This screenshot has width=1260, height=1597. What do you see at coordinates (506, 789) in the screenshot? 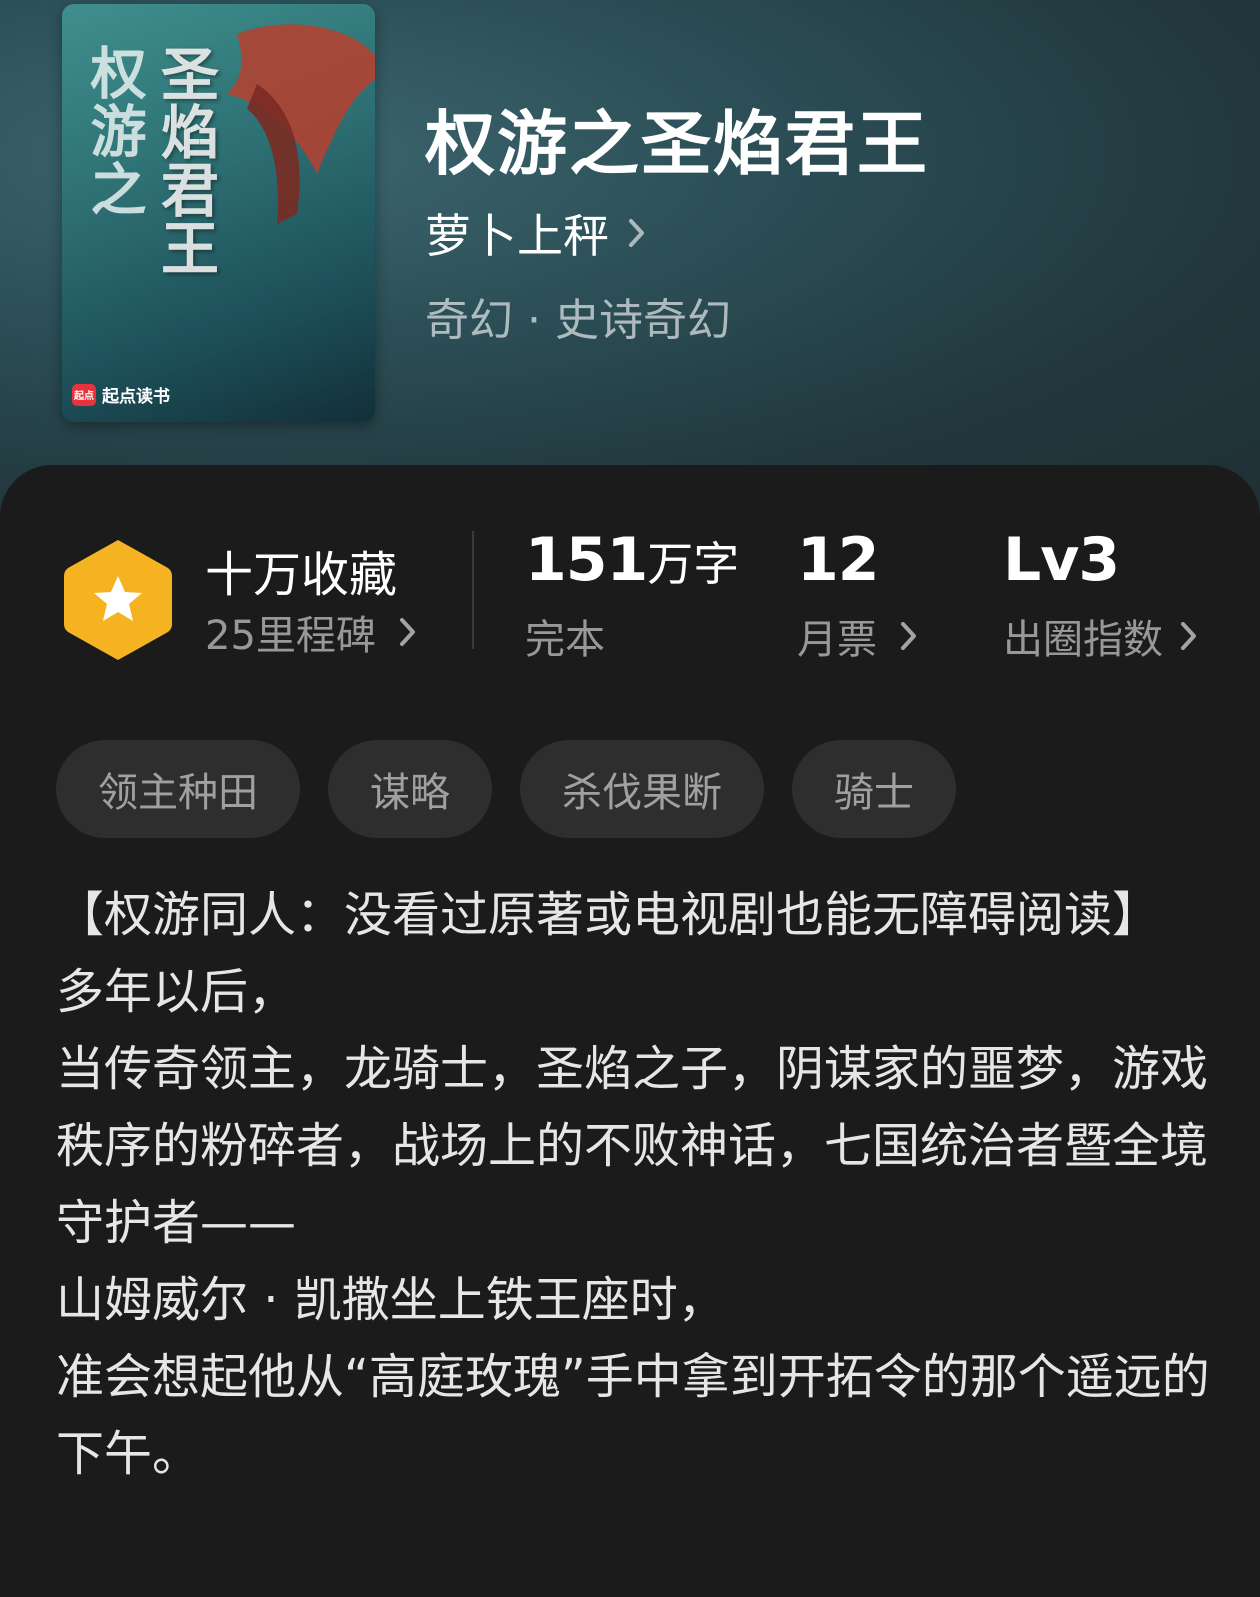
I see `tag-list: 领主种田 谋略 杀伐果断 骑士` at bounding box center [506, 789].